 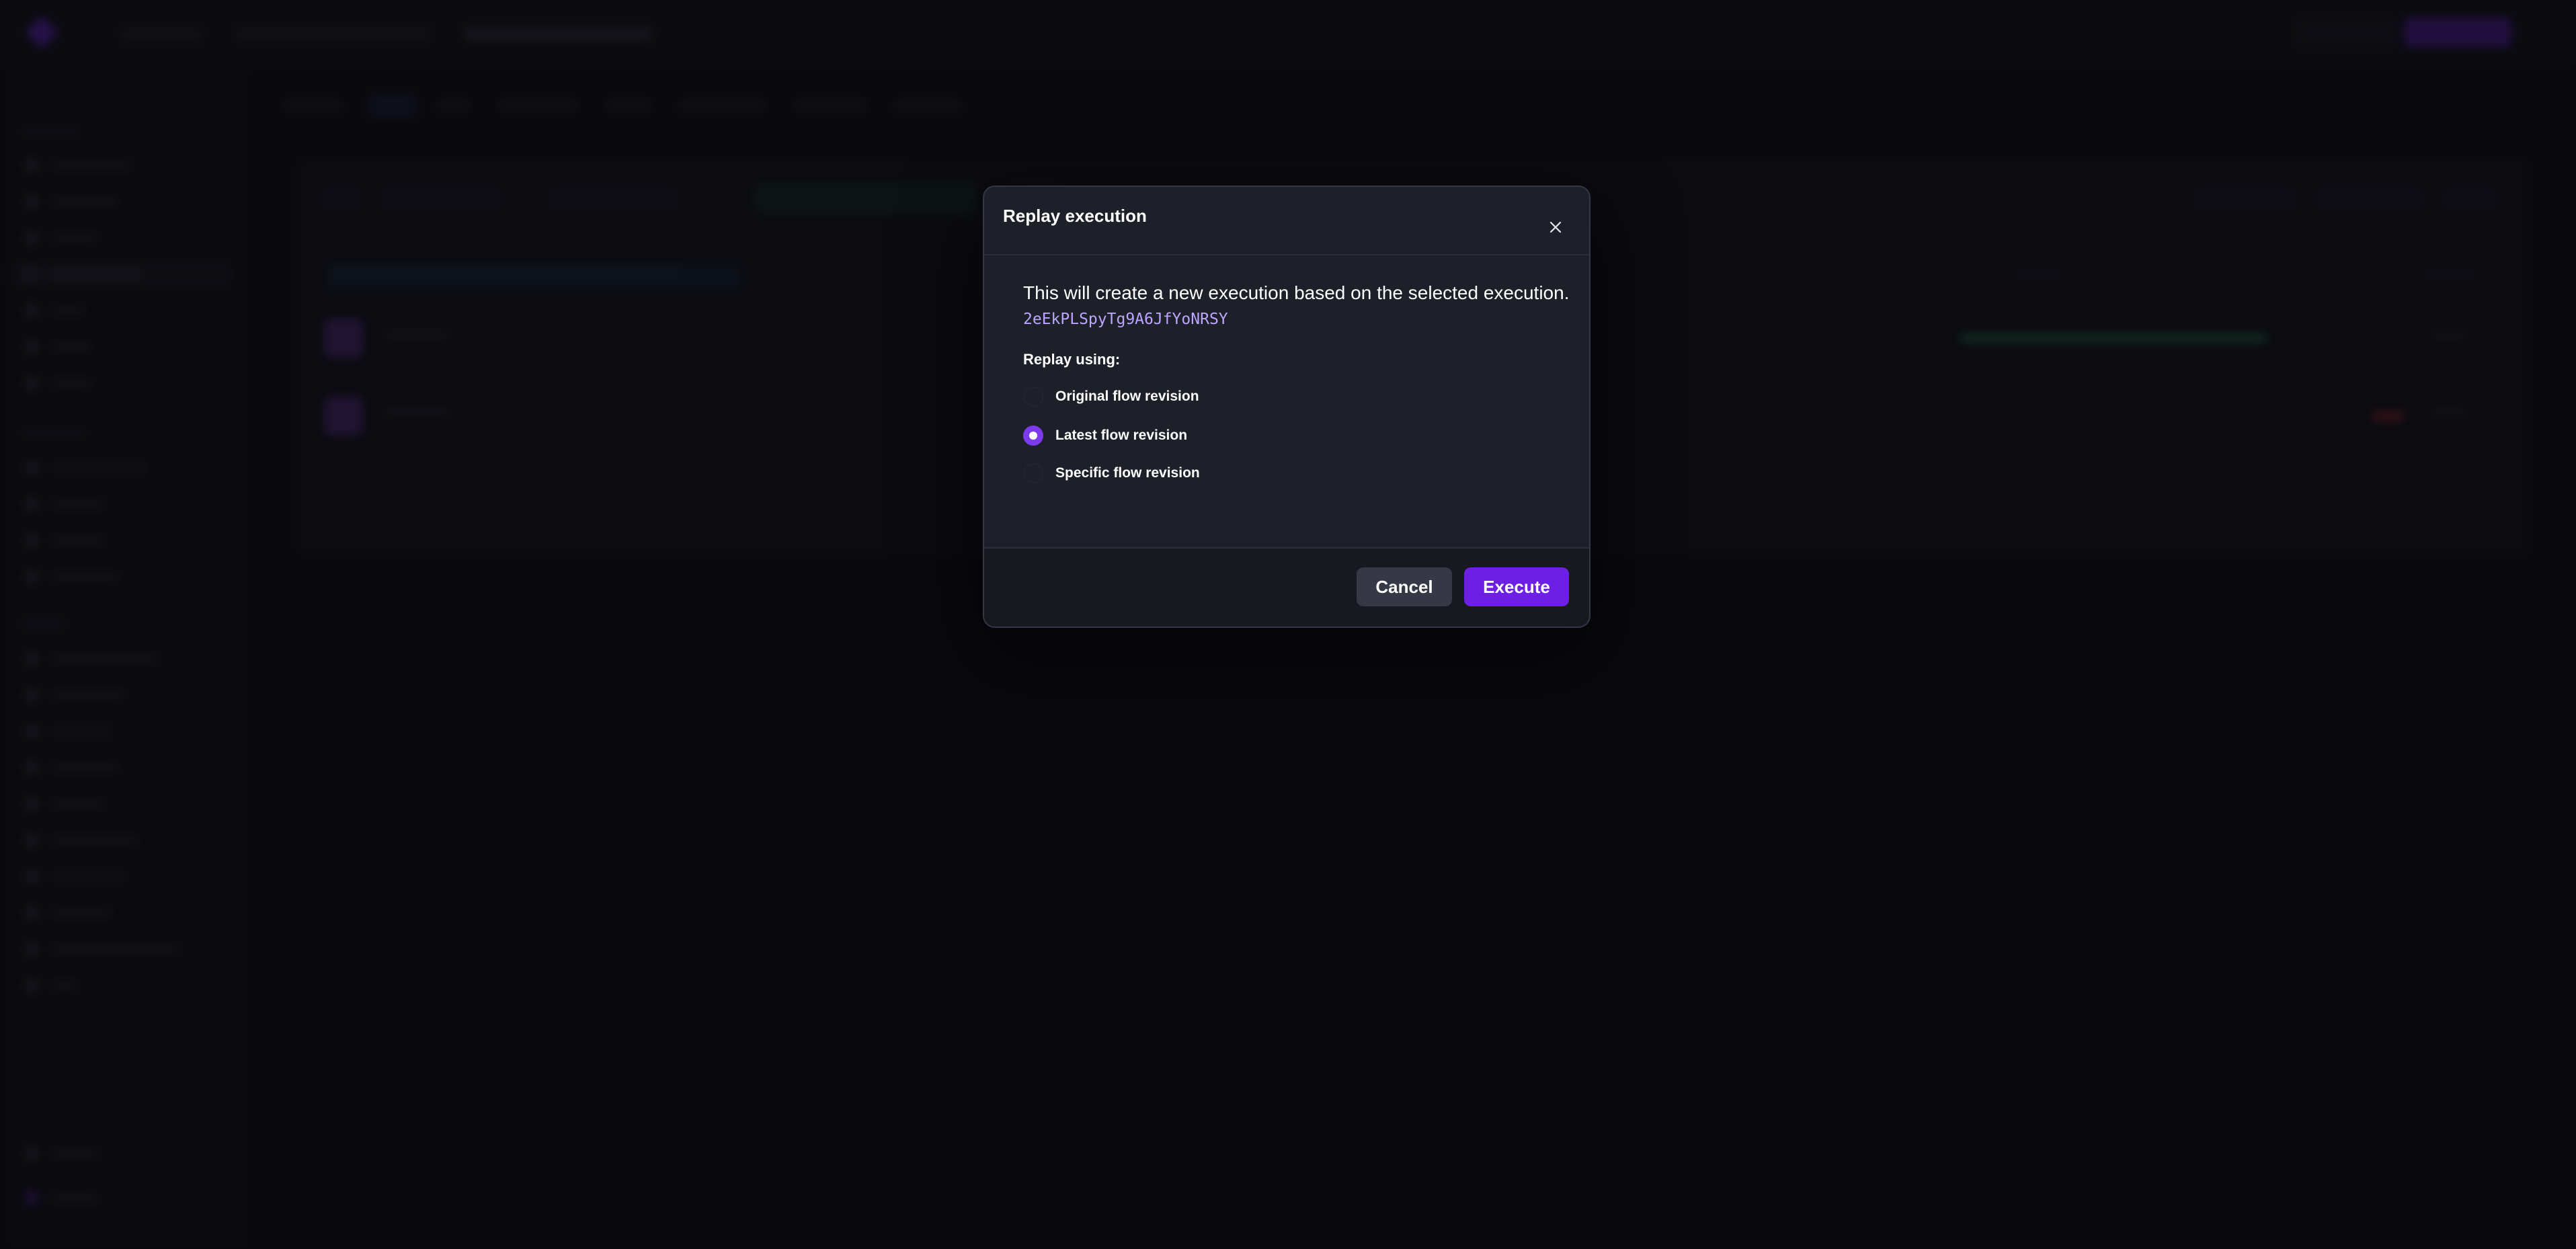 What do you see at coordinates (1404, 586) in the screenshot?
I see `cancel-button: Cancel` at bounding box center [1404, 586].